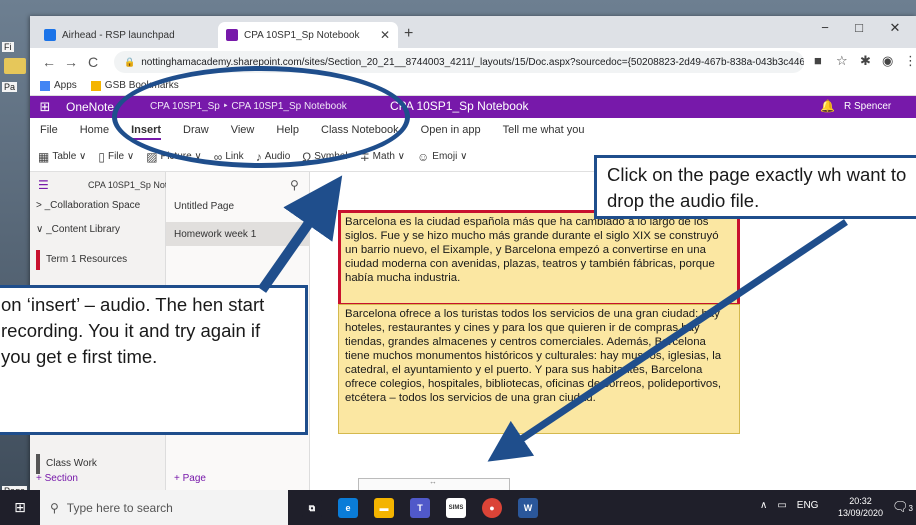 Image resolution: width=916 pixels, height=525 pixels. I want to click on notification-bell-icon: 🔔, so click(827, 106).